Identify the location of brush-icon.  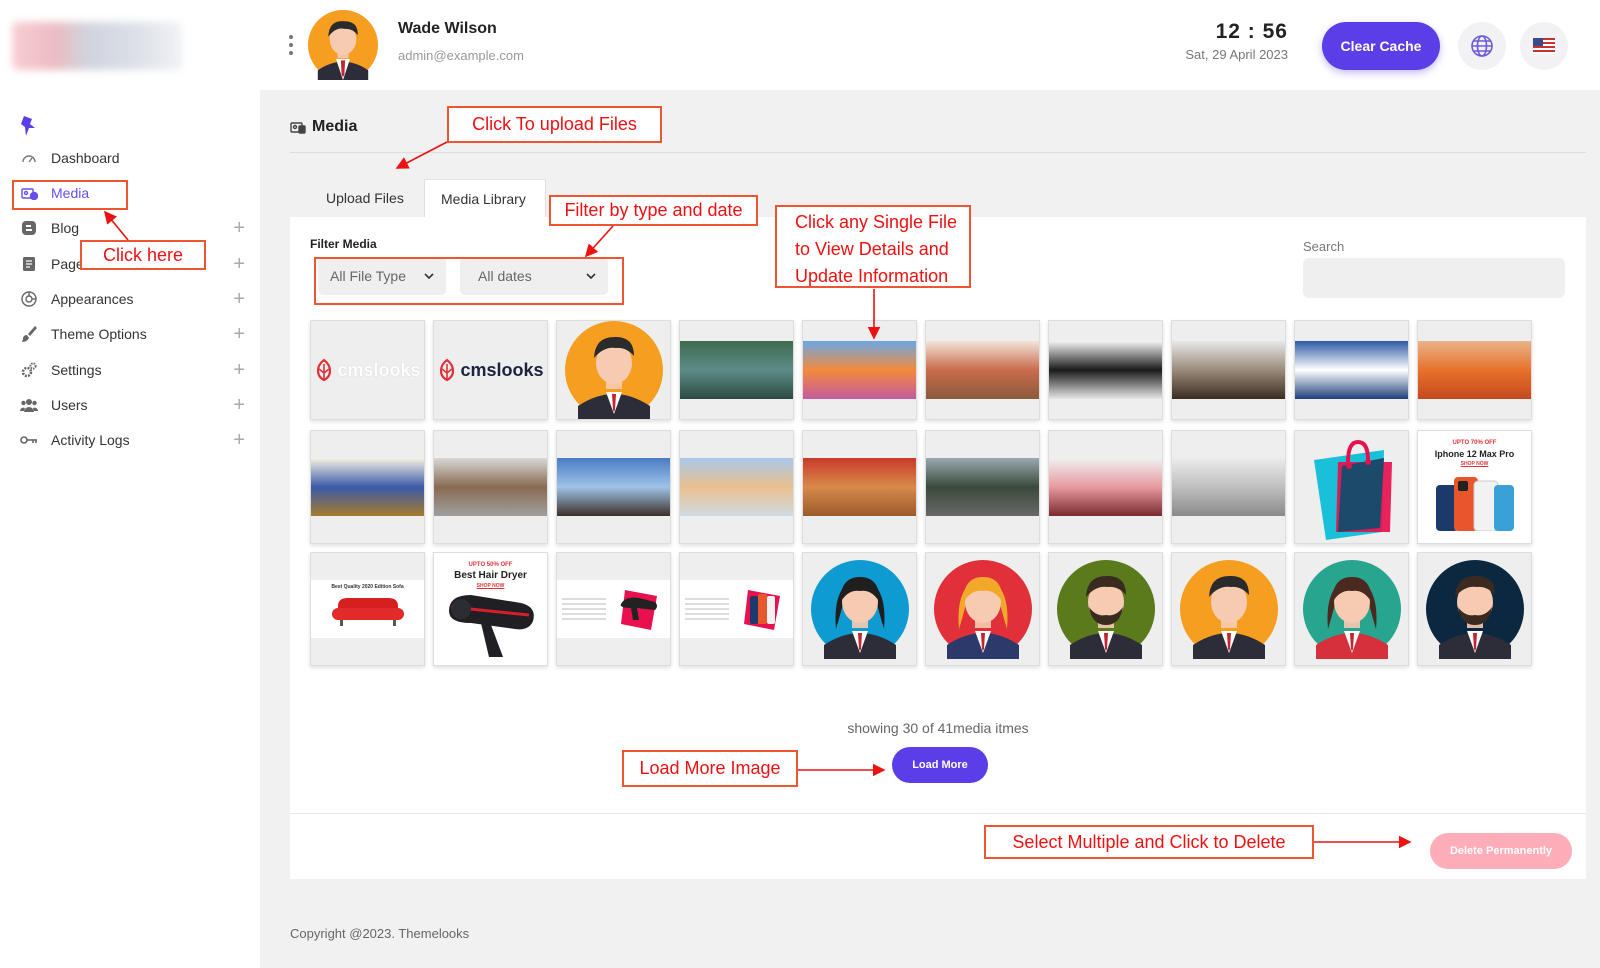
(29, 334).